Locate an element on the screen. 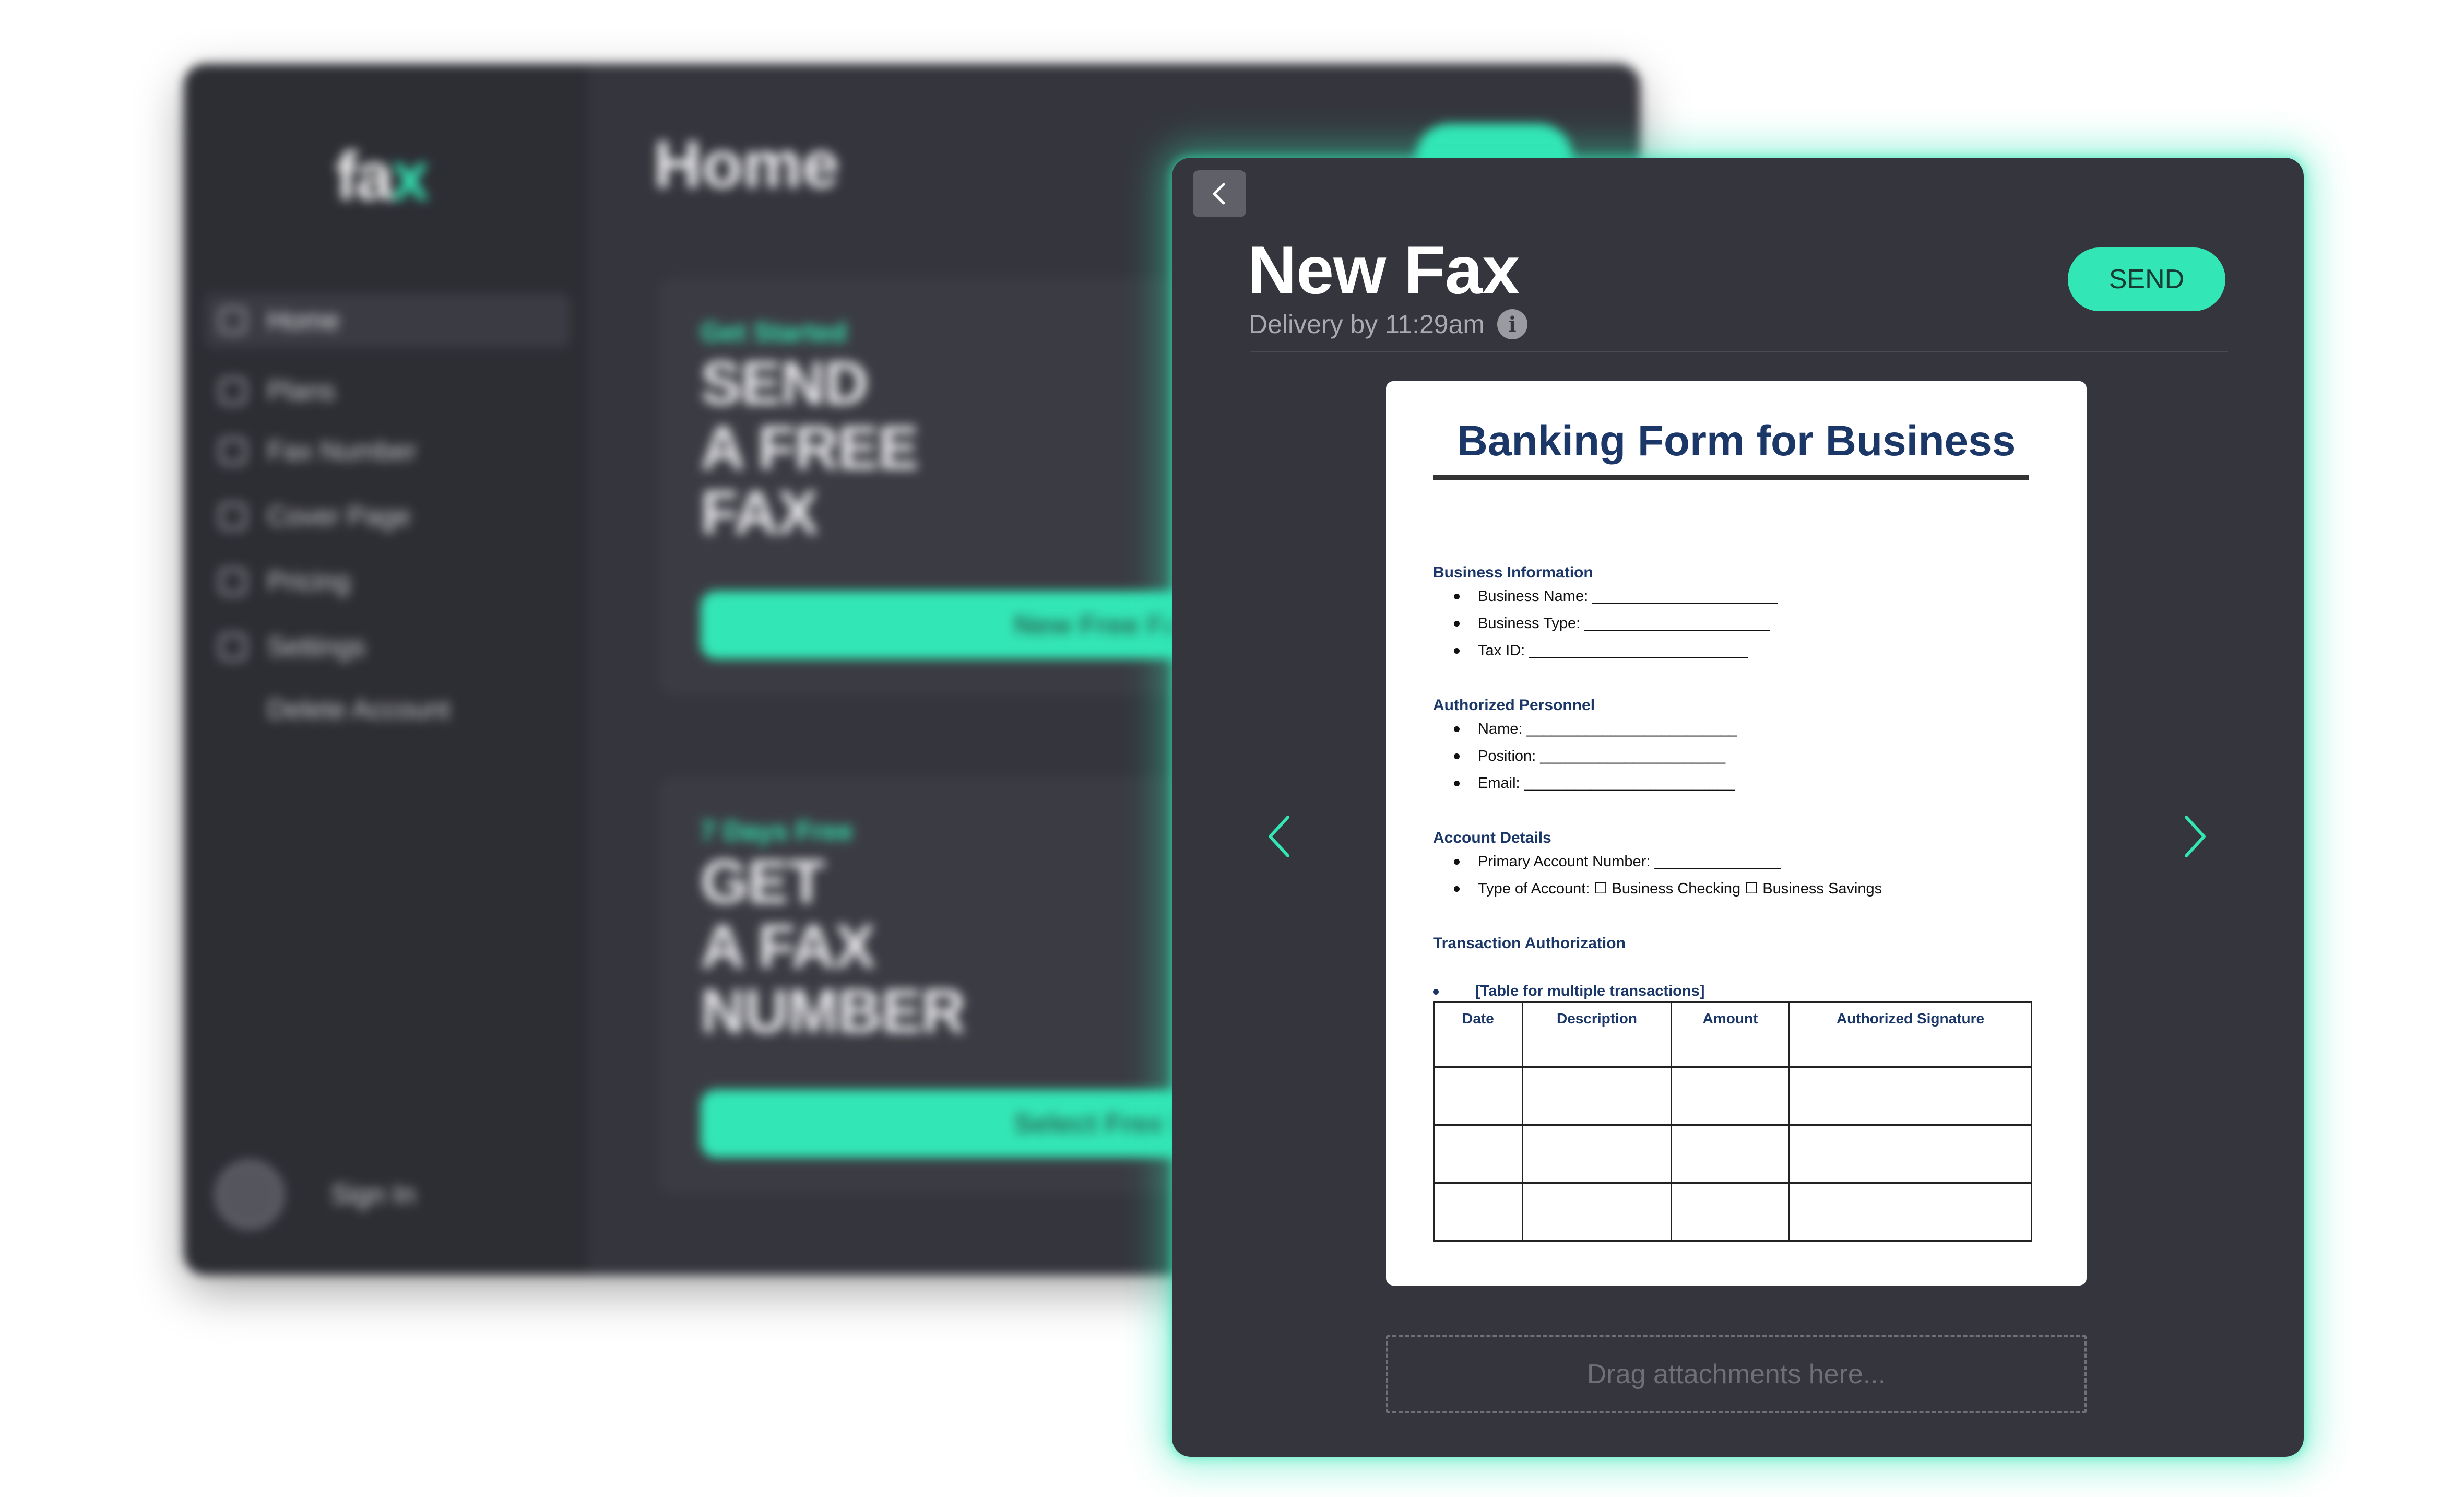 This screenshot has width=2464, height=1497. sidebar-item-label: Fax Number is located at coordinates (342, 451).